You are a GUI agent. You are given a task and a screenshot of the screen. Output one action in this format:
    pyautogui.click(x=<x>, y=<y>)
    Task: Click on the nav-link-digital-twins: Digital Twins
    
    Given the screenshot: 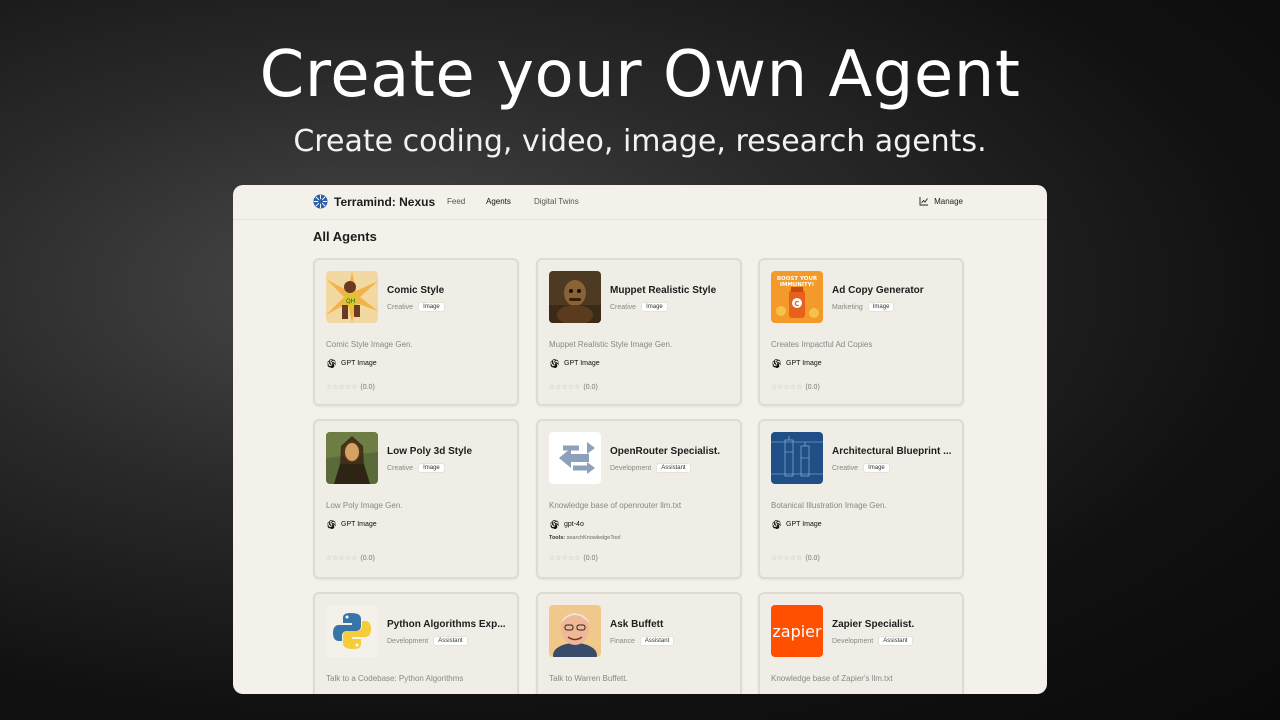 What is the action you would take?
    pyautogui.click(x=556, y=201)
    